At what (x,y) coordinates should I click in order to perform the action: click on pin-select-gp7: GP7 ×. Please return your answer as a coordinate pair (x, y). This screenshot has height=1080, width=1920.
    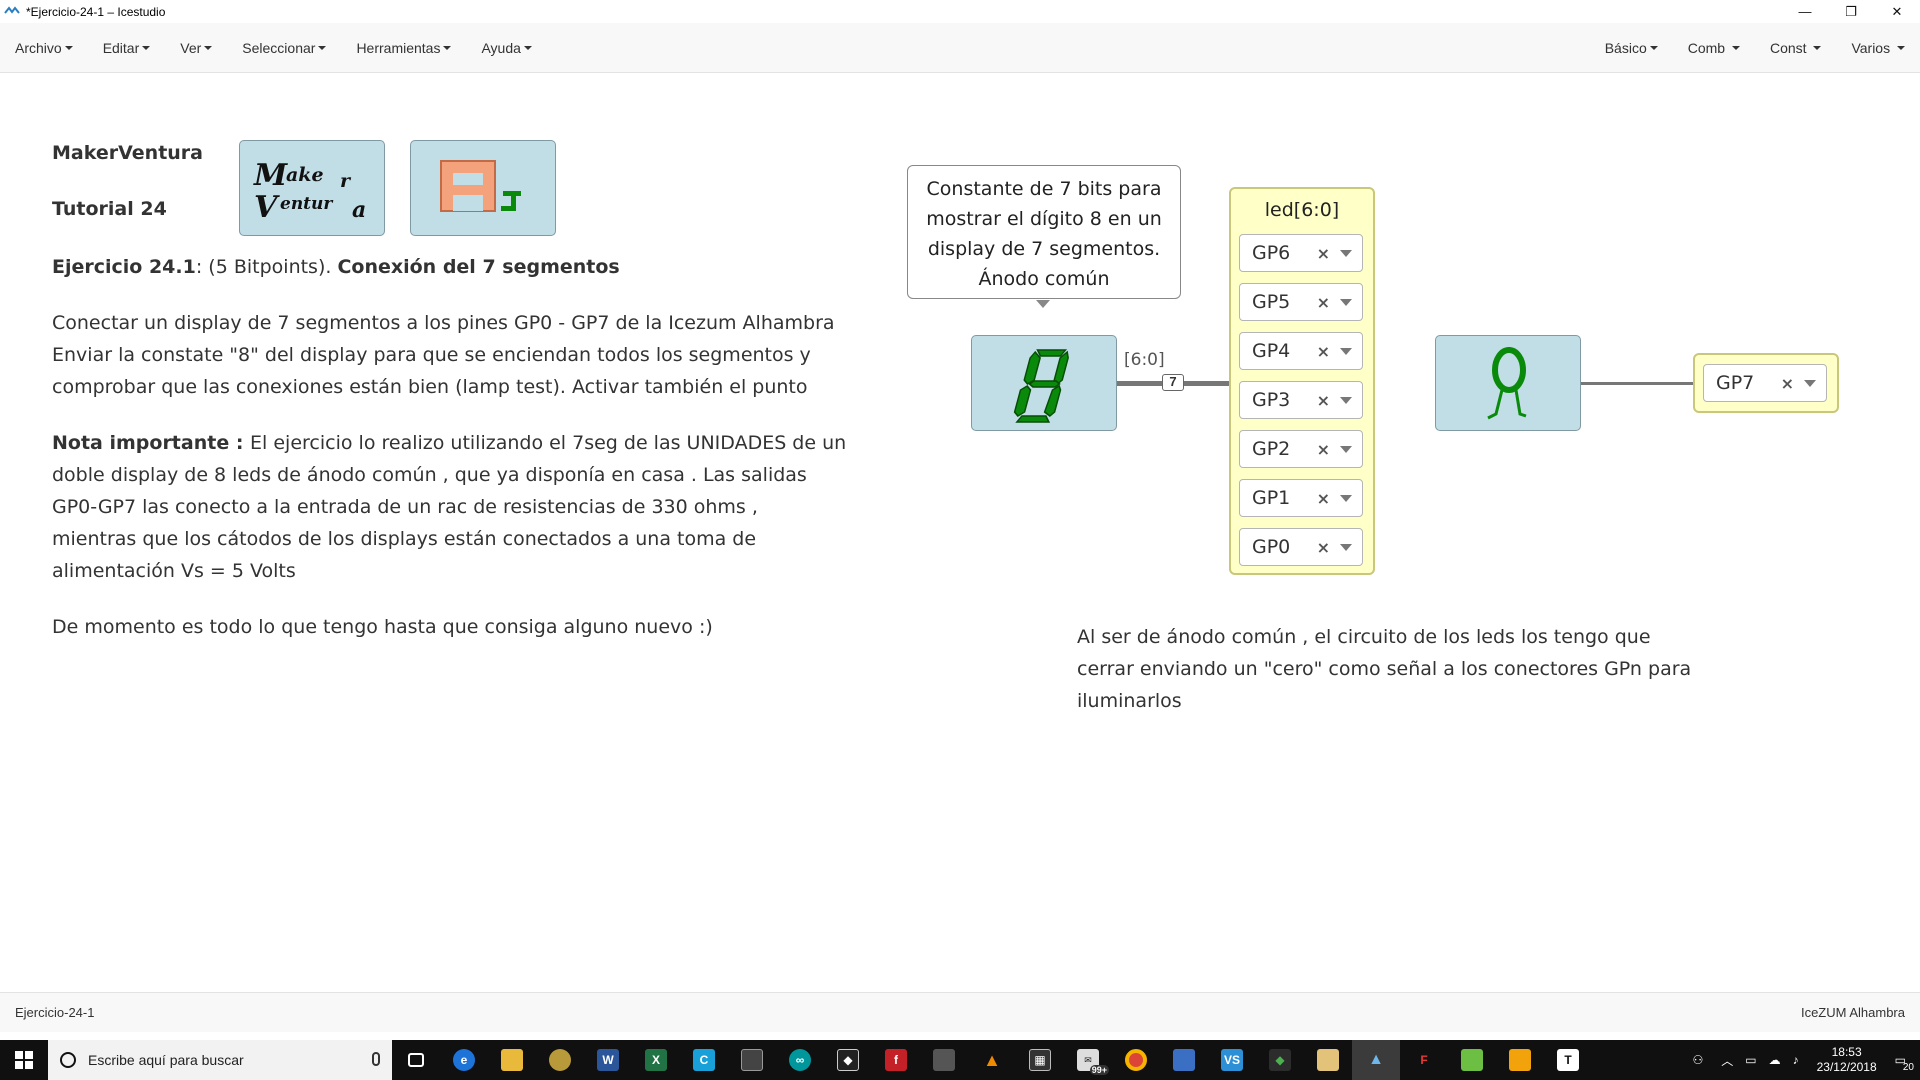
    Looking at the image, I should click on (1765, 383).